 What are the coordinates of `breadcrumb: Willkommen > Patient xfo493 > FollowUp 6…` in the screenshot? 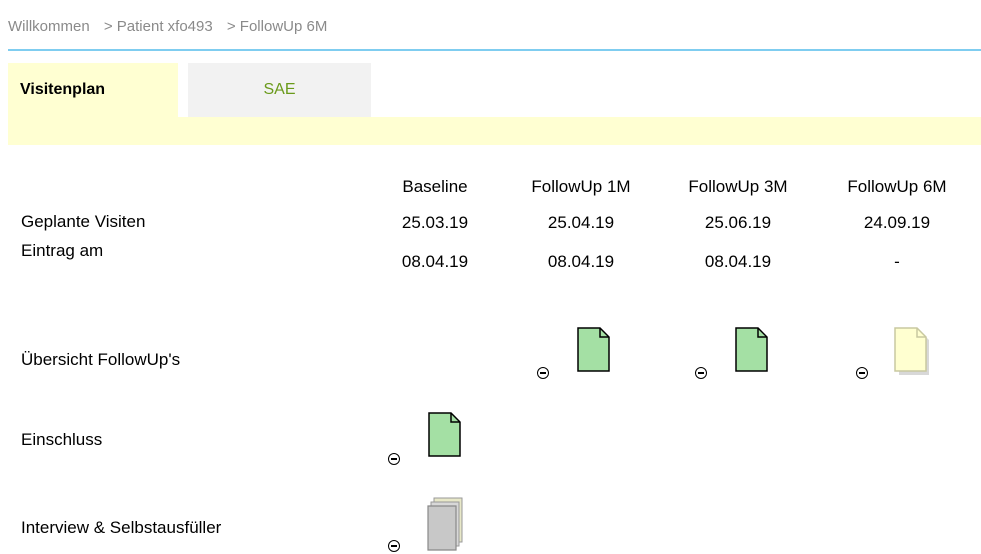 It's located at (172, 26).